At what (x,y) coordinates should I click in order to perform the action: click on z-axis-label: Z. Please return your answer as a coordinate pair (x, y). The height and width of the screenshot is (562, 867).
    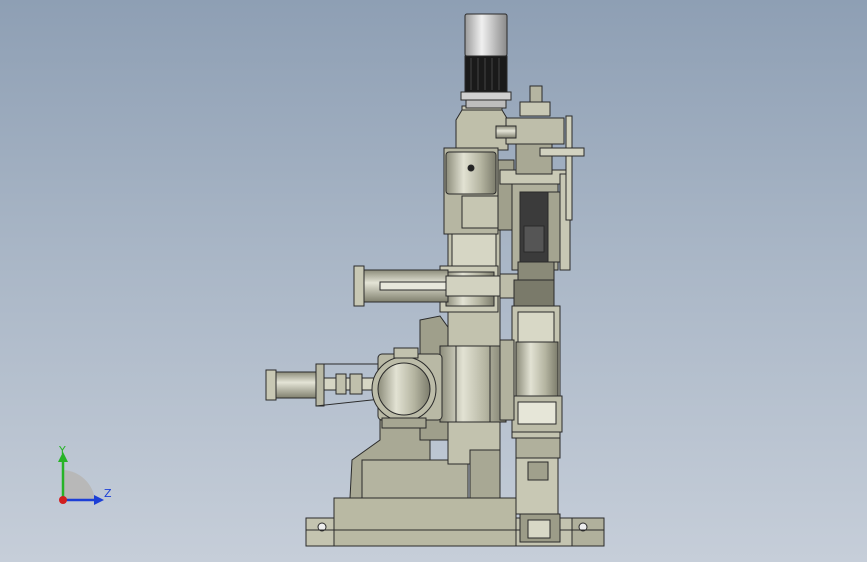
    Looking at the image, I should click on (108, 493).